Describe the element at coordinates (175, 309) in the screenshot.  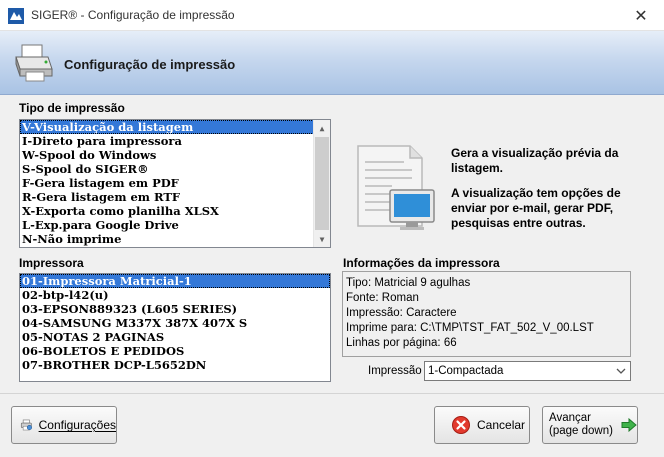
I see `printer-item: 03-EPSON889323 (L605 SERIES)` at that location.